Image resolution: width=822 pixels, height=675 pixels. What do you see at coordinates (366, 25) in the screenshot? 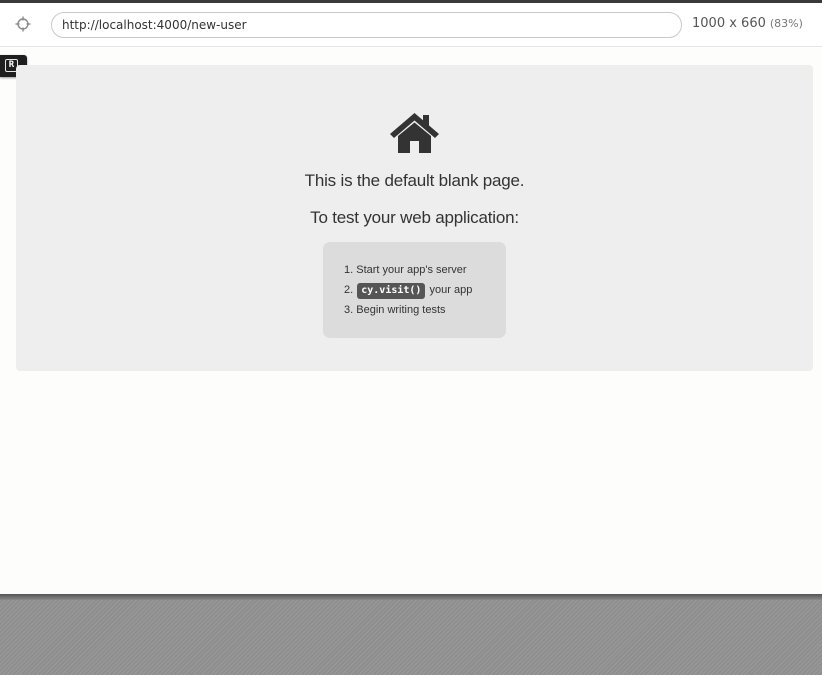
I see `url-bar: http://localhost:4000/new-user` at bounding box center [366, 25].